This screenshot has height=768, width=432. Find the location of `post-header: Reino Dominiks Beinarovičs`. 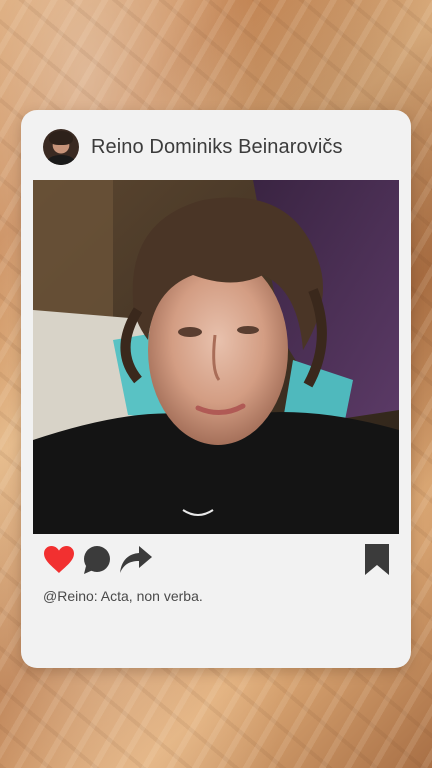

post-header: Reino Dominiks Beinarovičs is located at coordinates (193, 147).